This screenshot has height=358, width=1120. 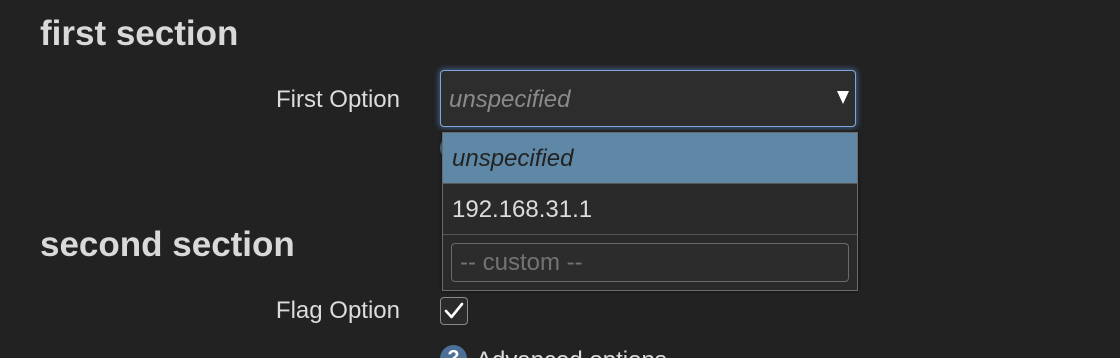 I want to click on dropdown-option-ip: 192.168.31.1, so click(x=650, y=209).